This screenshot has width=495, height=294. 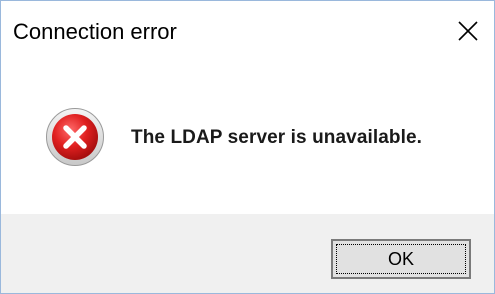 What do you see at coordinates (75, 137) in the screenshot?
I see `error-icon` at bounding box center [75, 137].